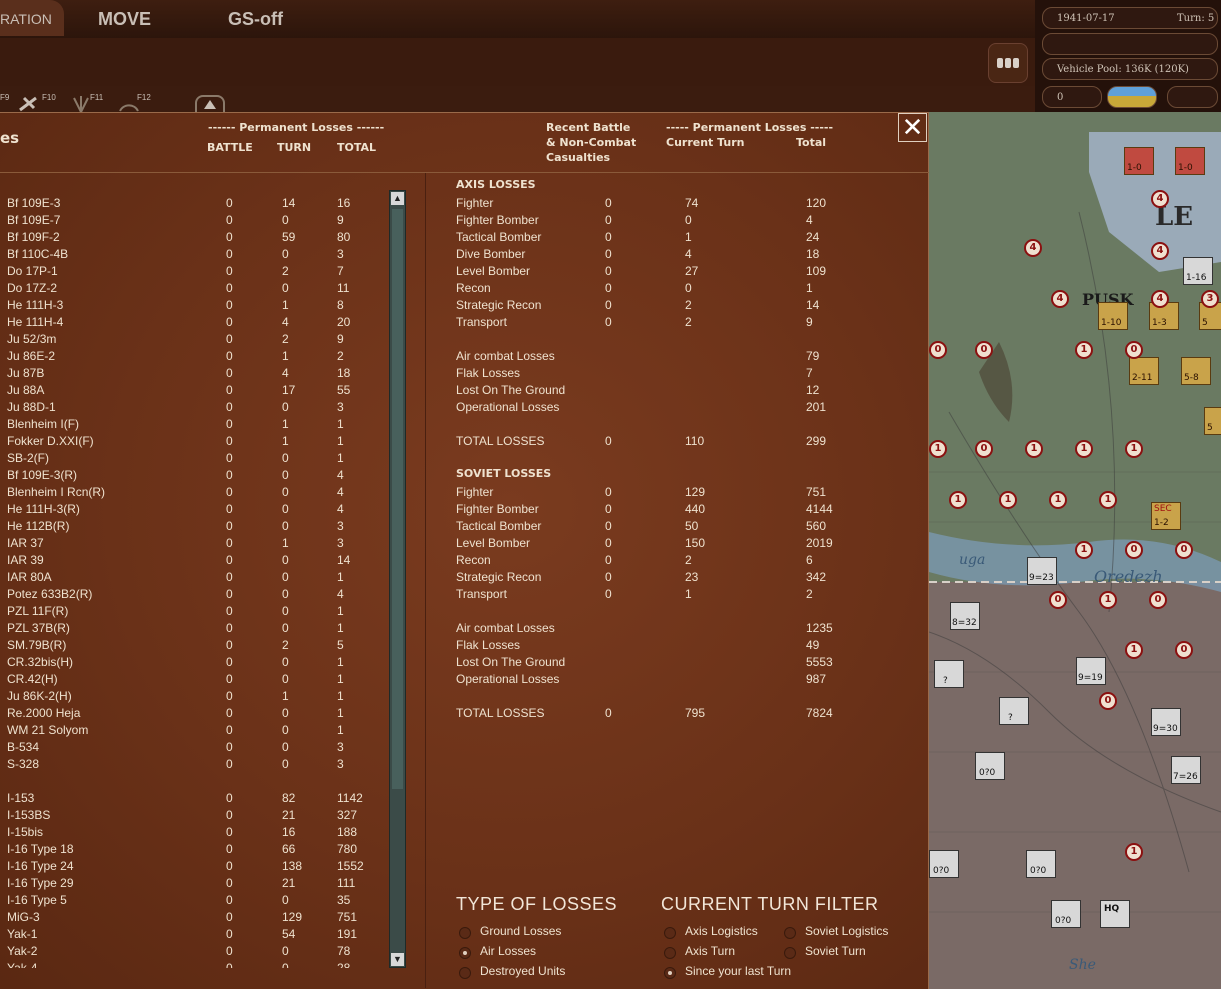 The height and width of the screenshot is (989, 1221). I want to click on aircraft-row: Do 17P-1 0 2 7, so click(194, 272).